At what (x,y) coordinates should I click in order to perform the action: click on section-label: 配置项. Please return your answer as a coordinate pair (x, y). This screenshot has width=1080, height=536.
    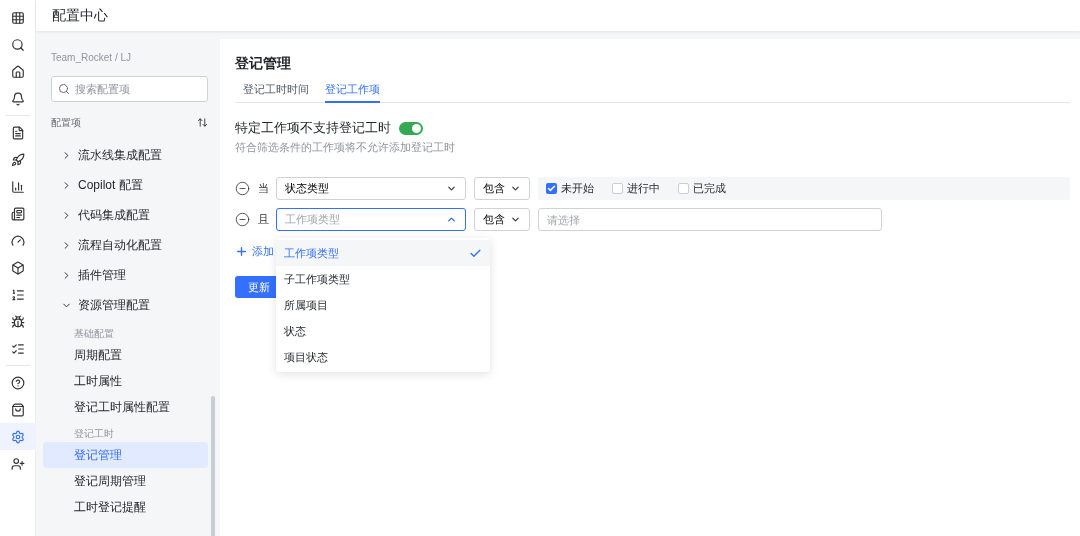
    Looking at the image, I should click on (66, 122).